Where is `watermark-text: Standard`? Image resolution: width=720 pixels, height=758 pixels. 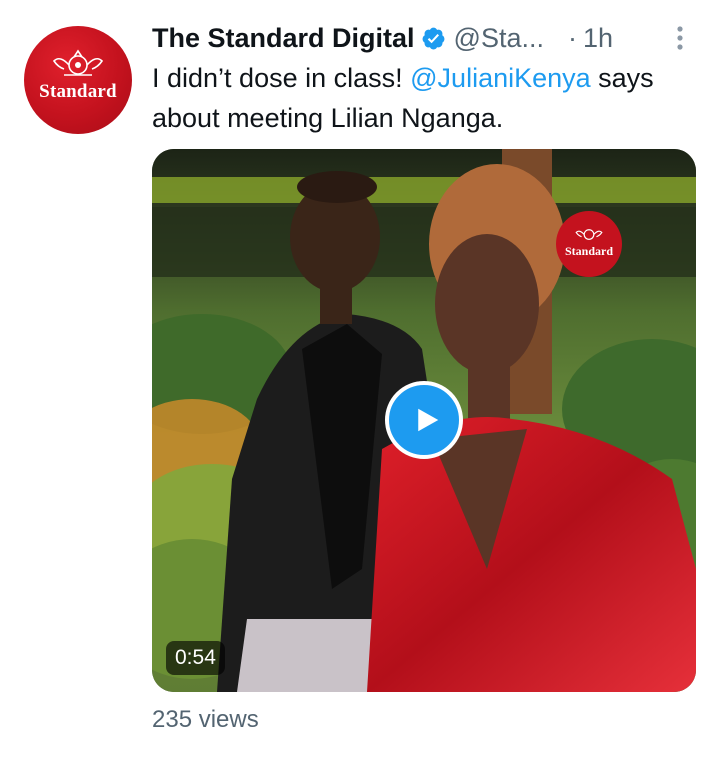
watermark-text: Standard is located at coordinates (589, 250).